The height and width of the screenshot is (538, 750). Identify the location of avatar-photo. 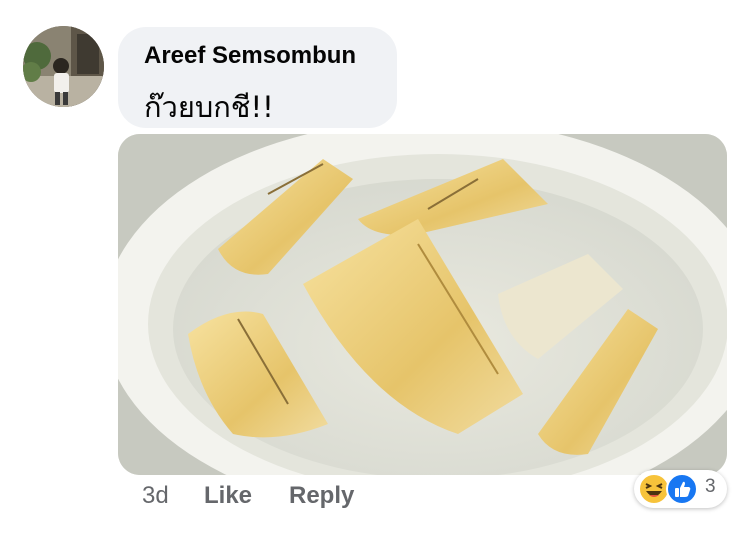
(63, 66).